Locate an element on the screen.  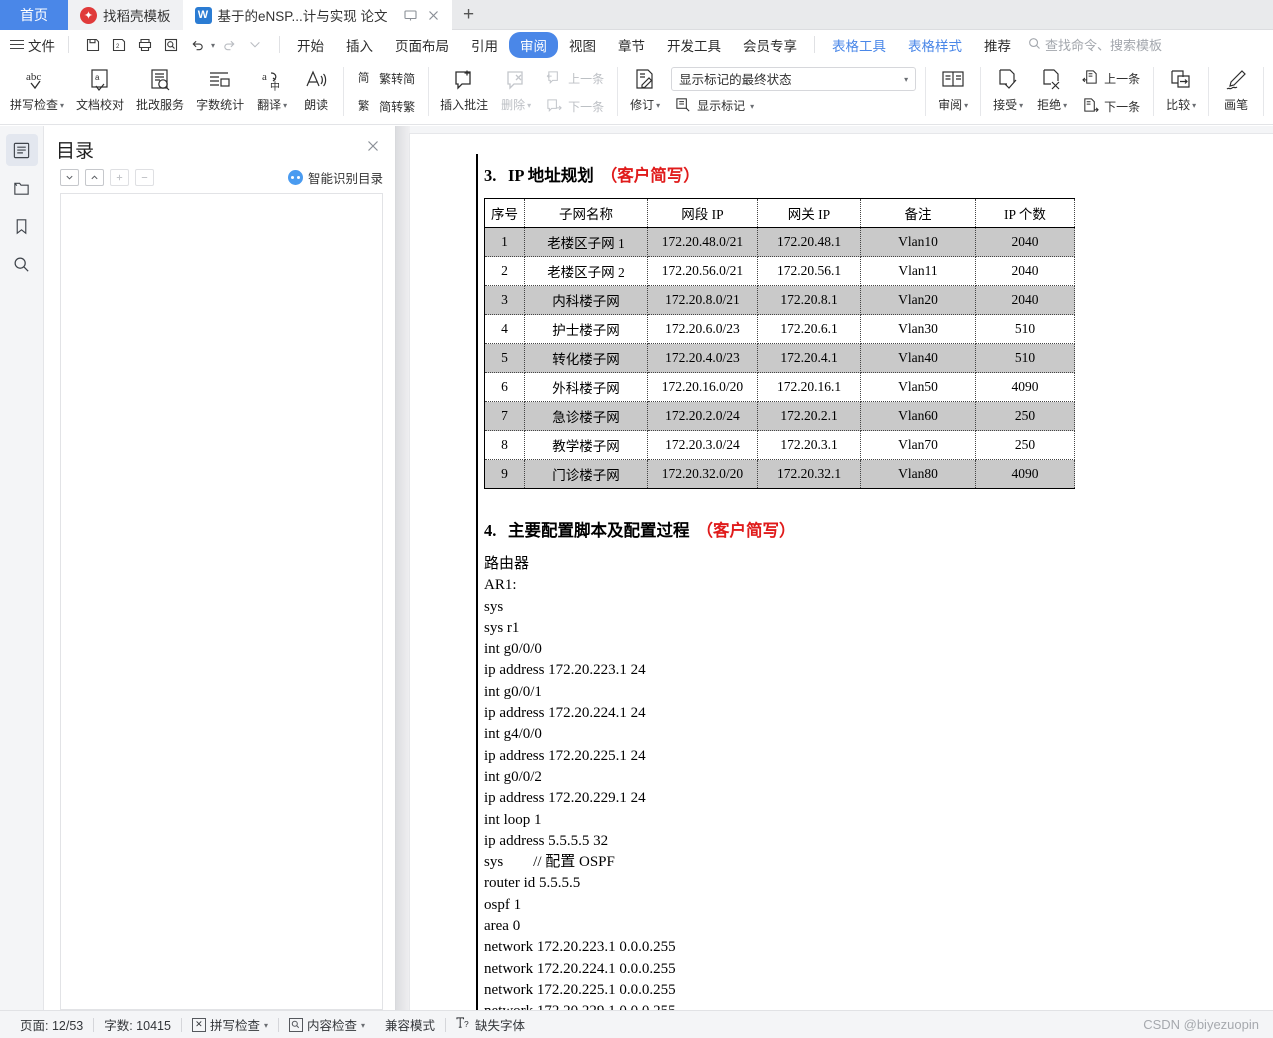
brush-pen-button: 画笔 is located at coordinates (1236, 92).